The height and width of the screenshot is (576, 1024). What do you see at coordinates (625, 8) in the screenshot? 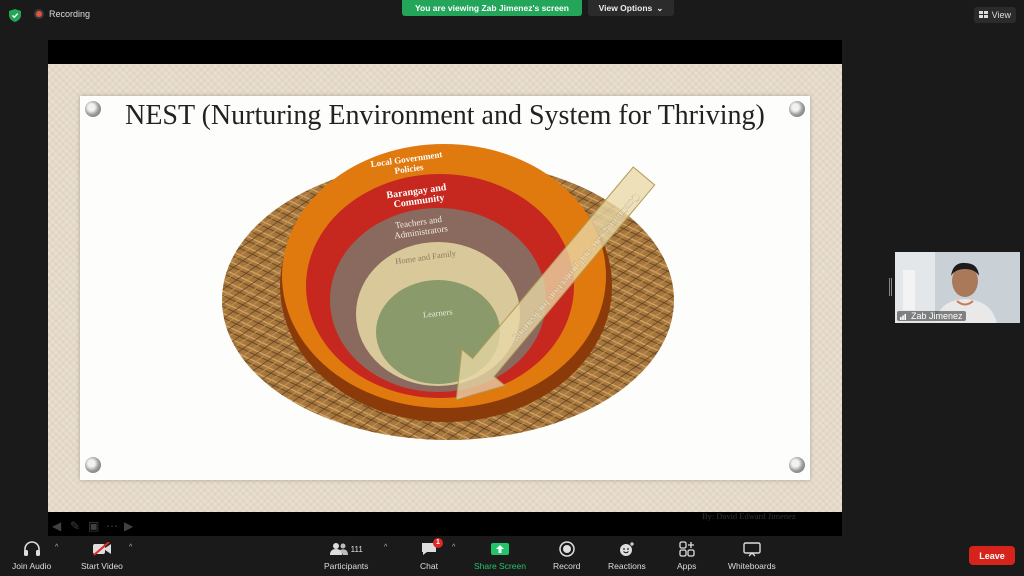
I see `view-options-label: View Options` at bounding box center [625, 8].